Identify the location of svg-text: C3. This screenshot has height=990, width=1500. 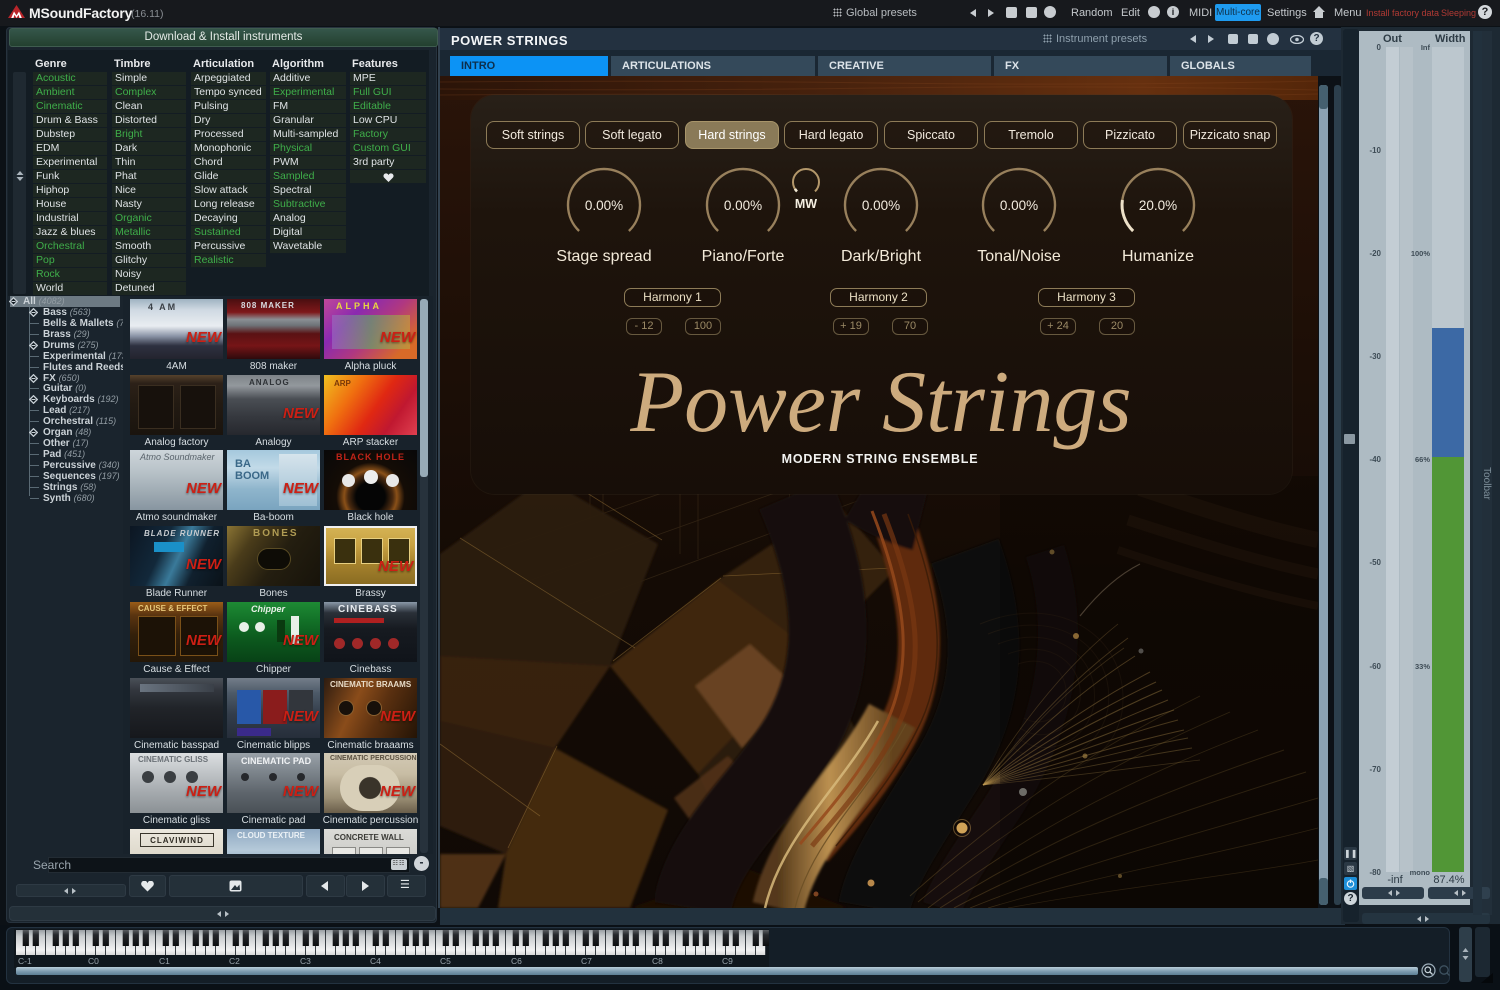
(305, 961).